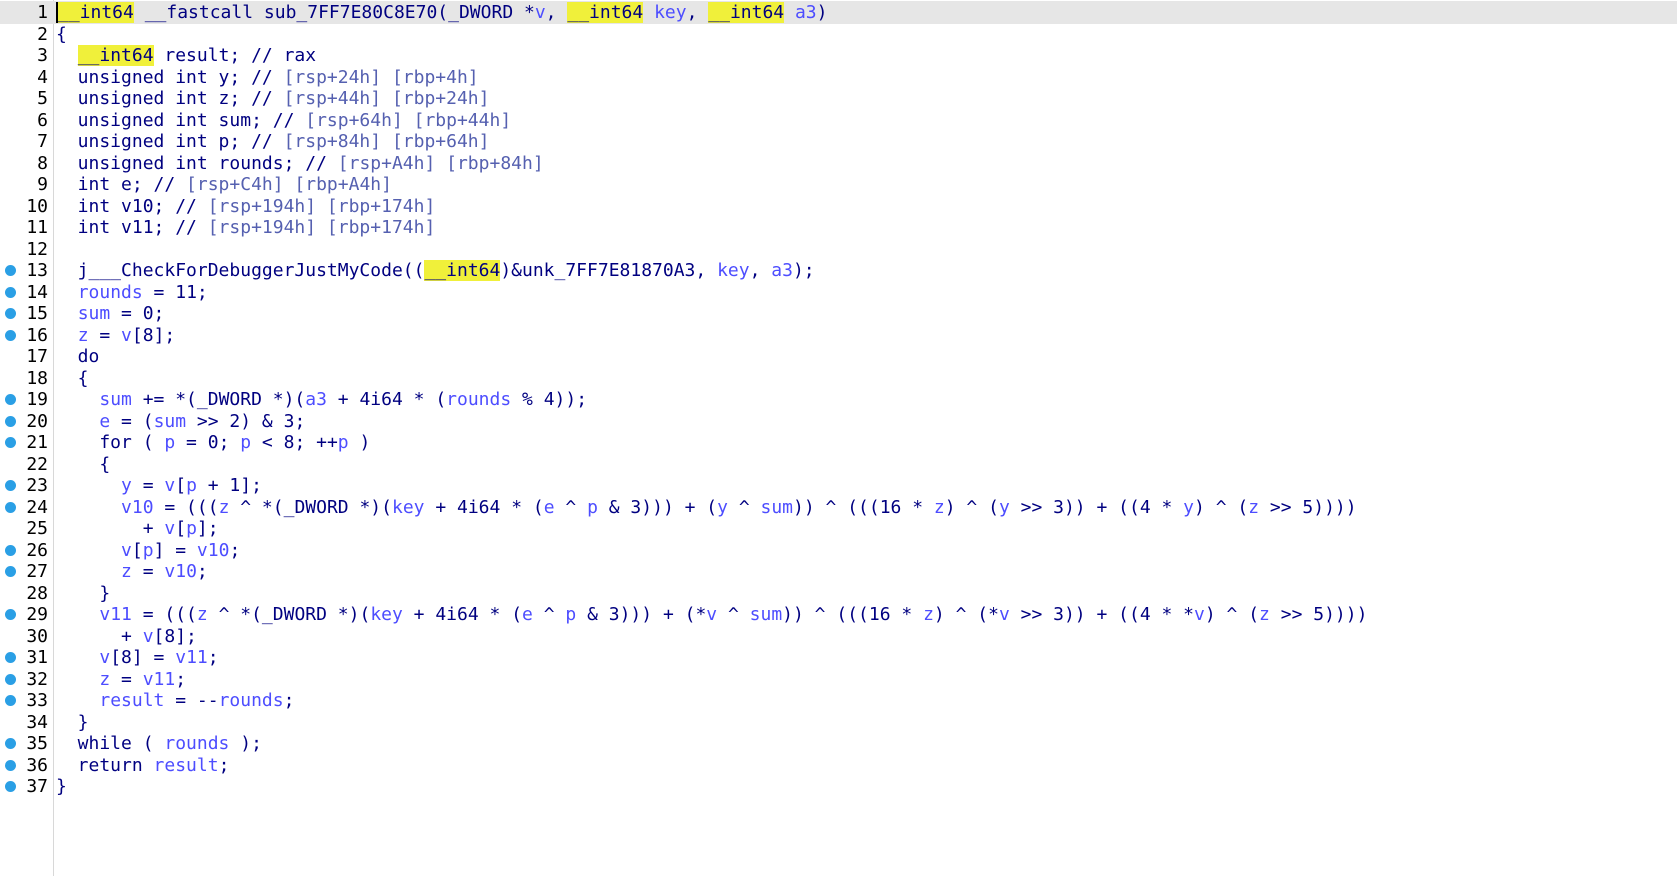  What do you see at coordinates (273, 98) in the screenshot?
I see `code-text: unsigned int z; // [rsp+44h] [rbp+24h]` at bounding box center [273, 98].